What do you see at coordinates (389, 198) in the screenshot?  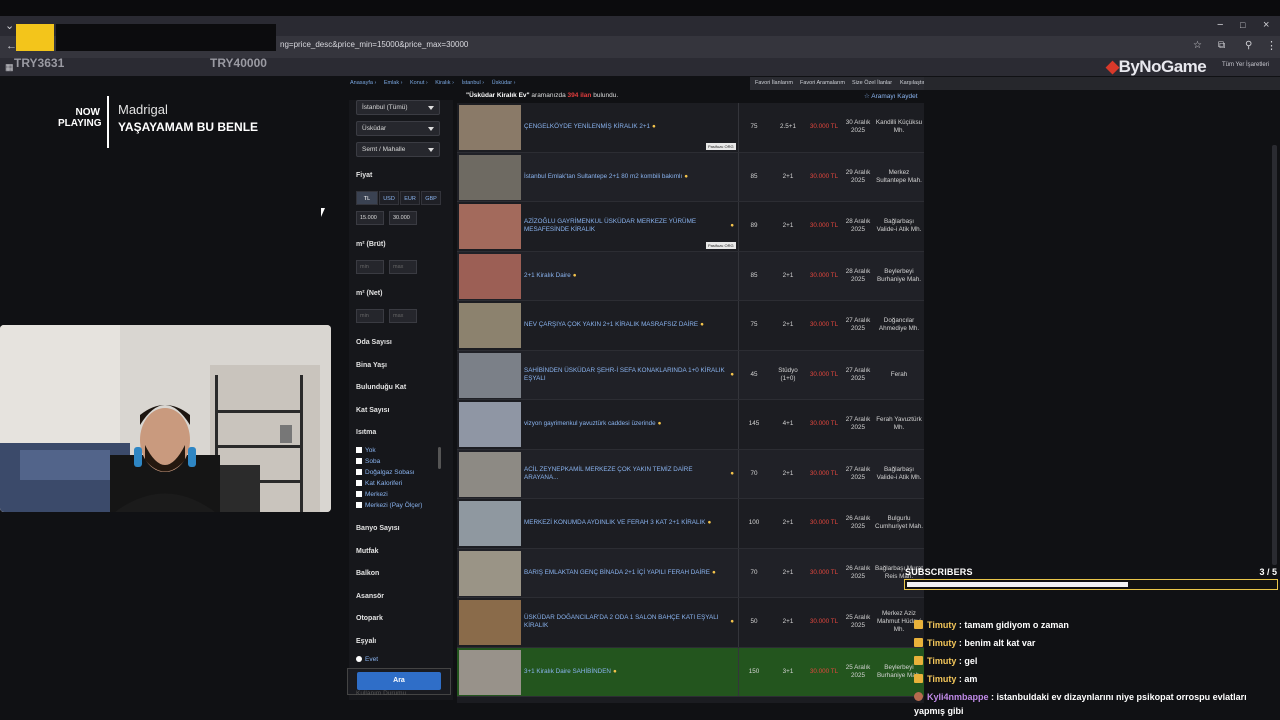 I see `currency-usd: USD` at bounding box center [389, 198].